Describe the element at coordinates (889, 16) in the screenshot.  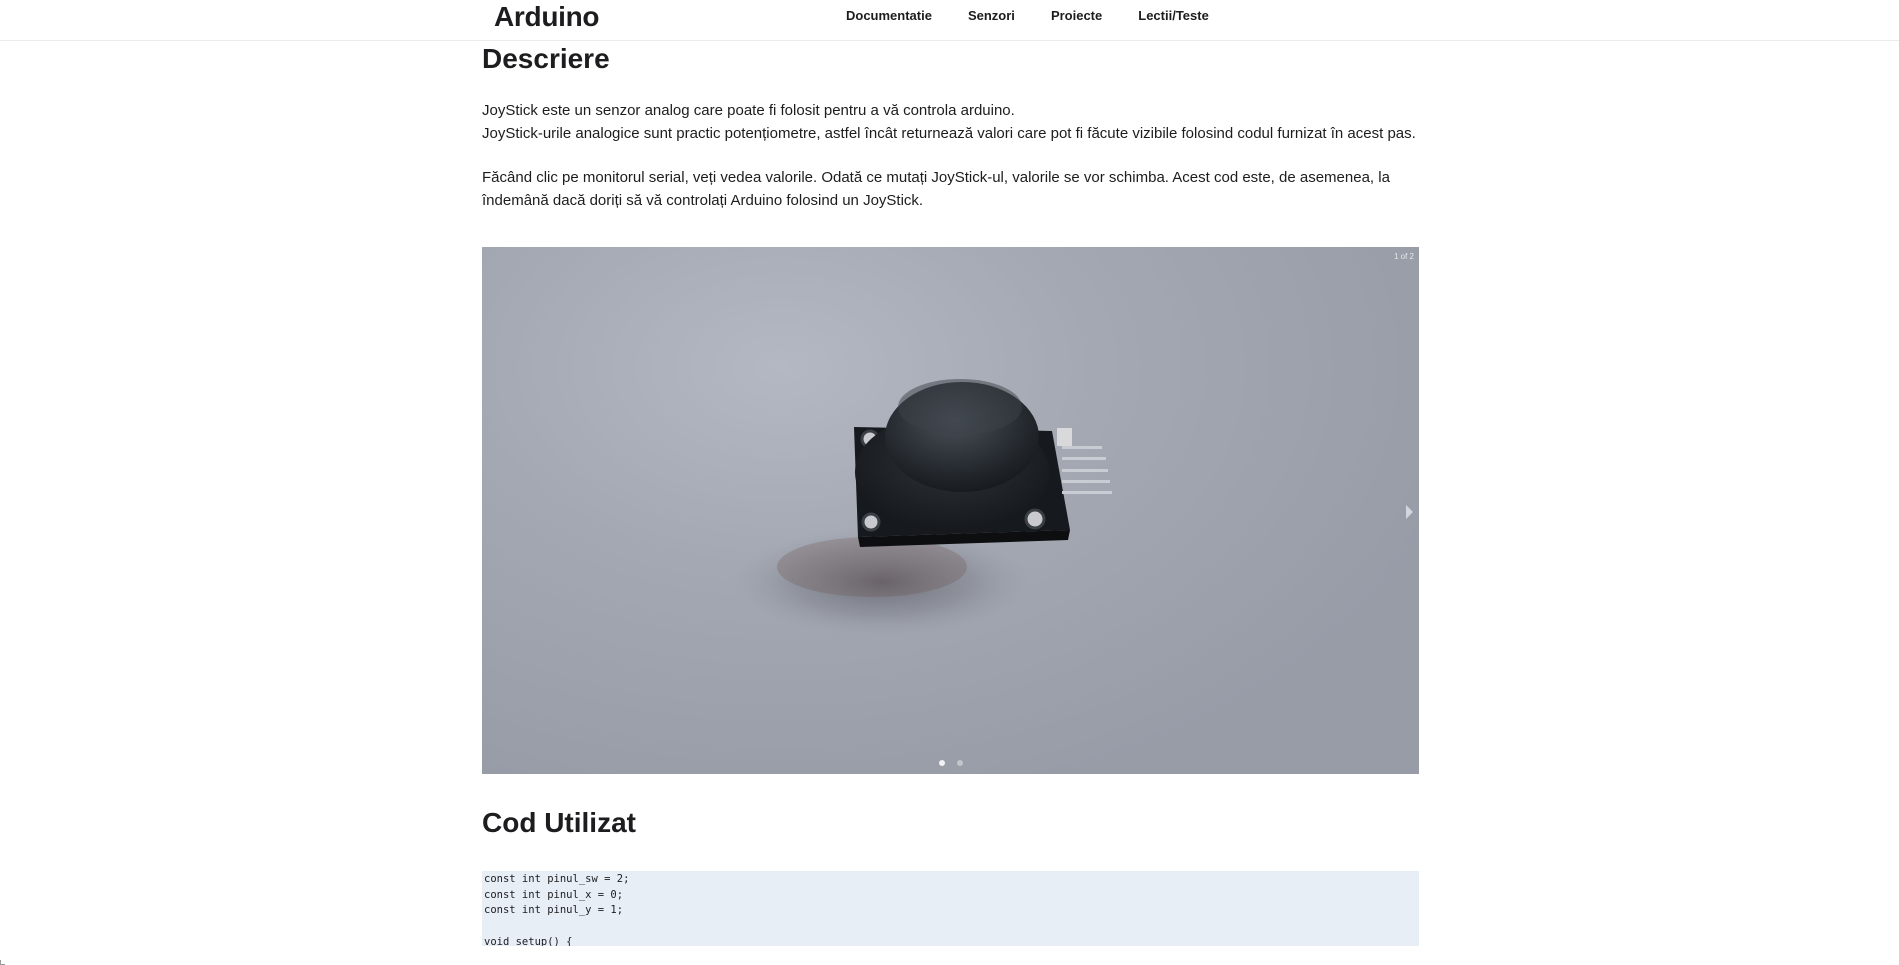
I see `nav-link-documentatie: Documentatie` at that location.